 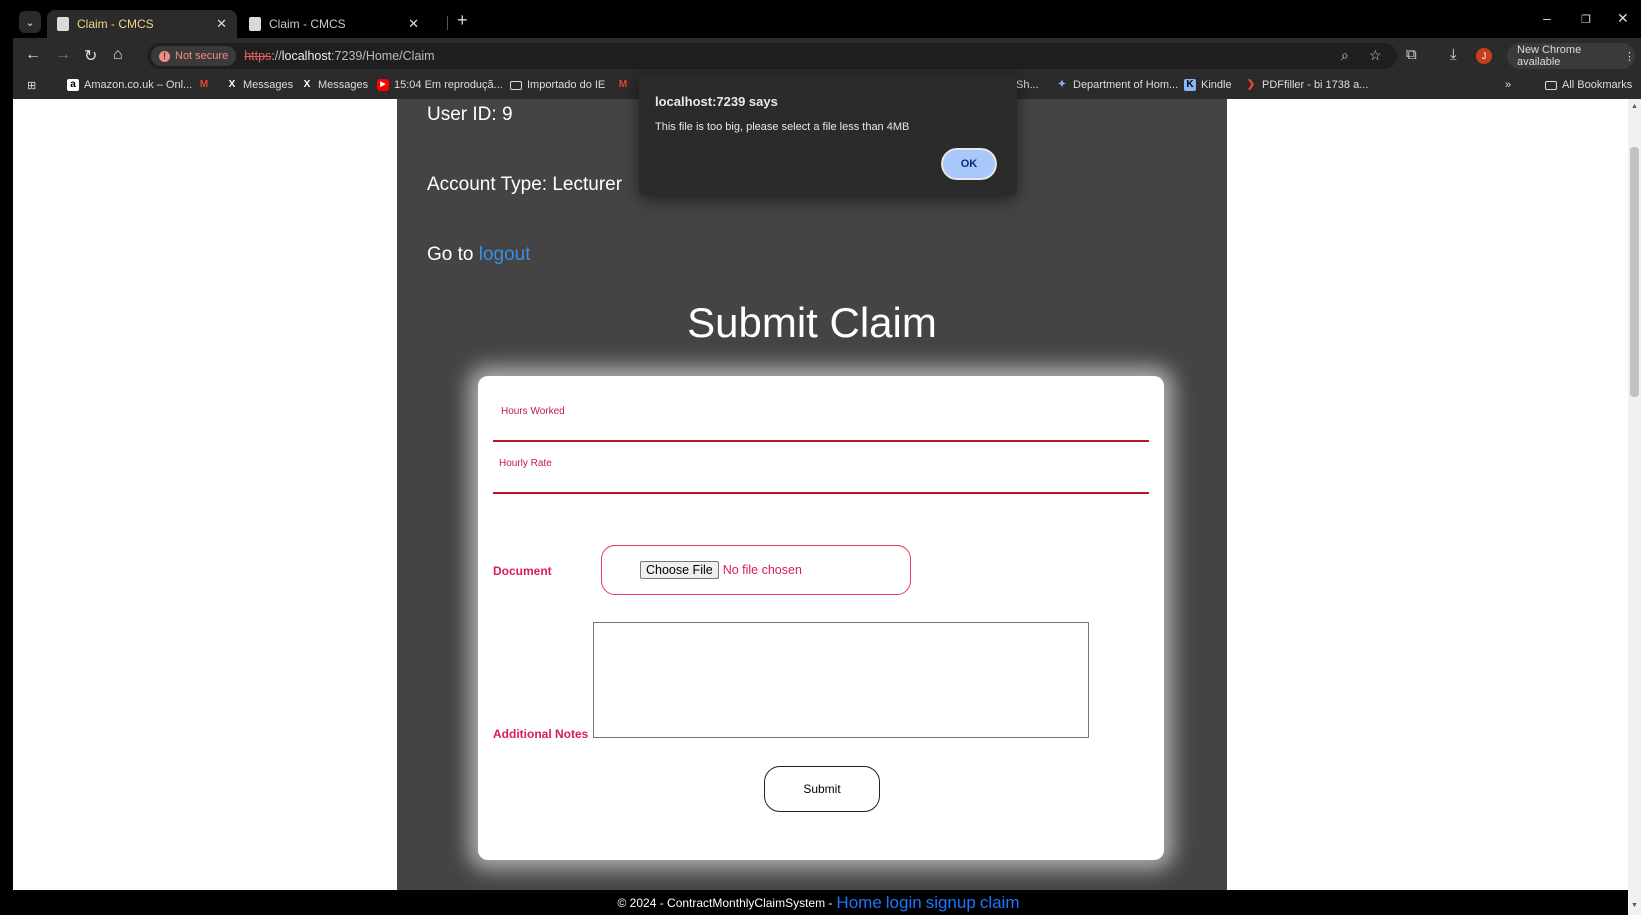 I want to click on security-label: Not secure, so click(x=202, y=56).